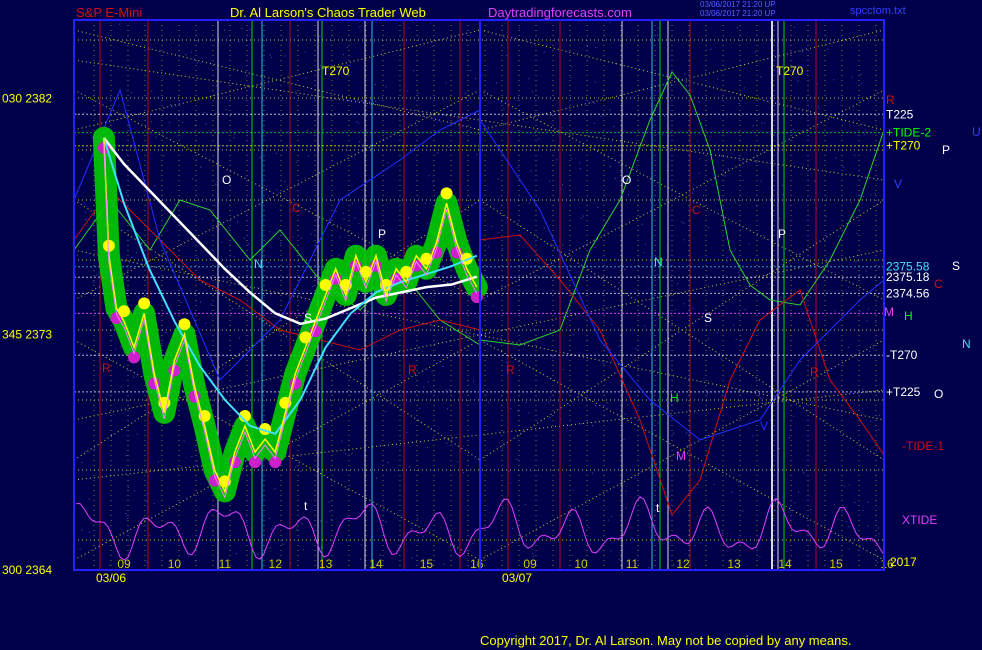 This screenshot has height=650, width=982. I want to click on x-tick-label: 15, so click(836, 564).